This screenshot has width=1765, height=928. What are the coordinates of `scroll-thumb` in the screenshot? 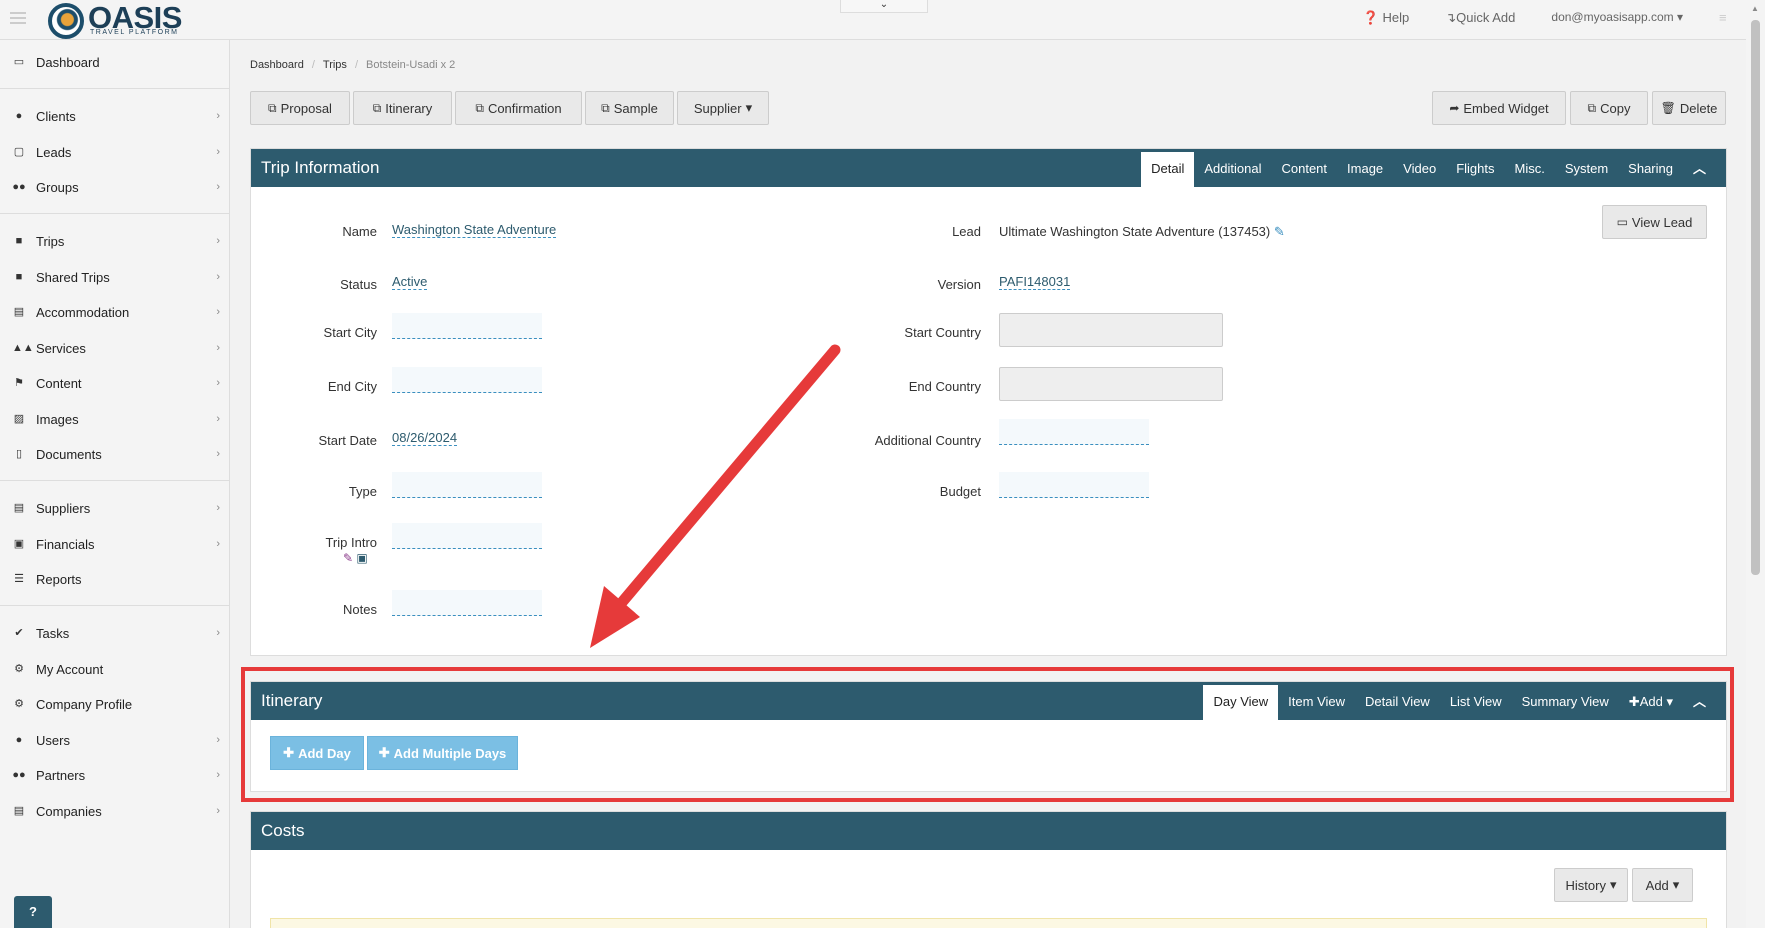 It's located at (1755, 297).